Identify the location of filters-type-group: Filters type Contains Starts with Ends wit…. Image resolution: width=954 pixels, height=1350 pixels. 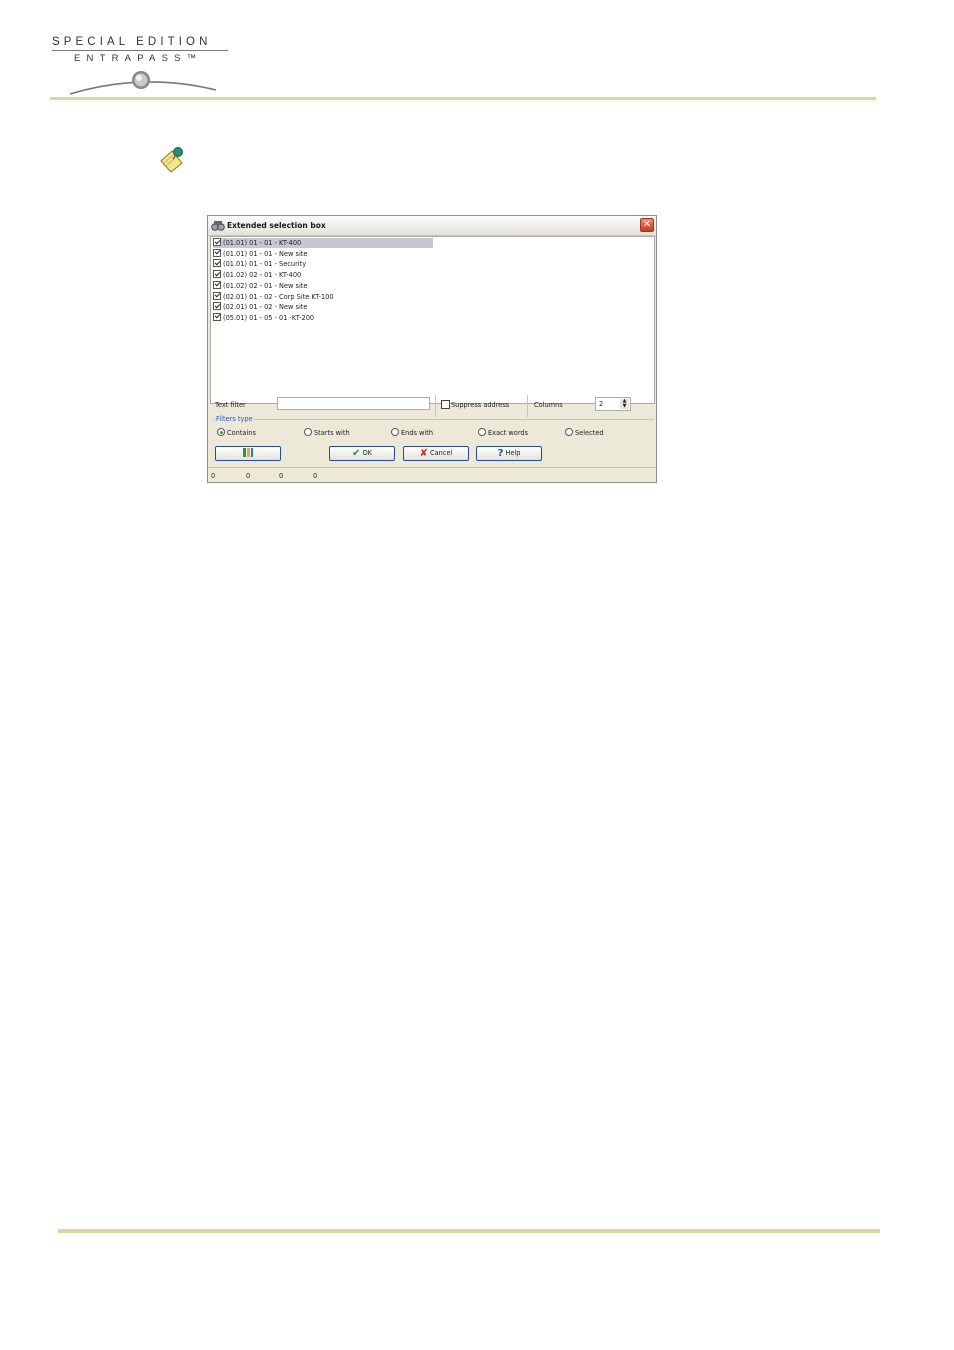
(433, 428).